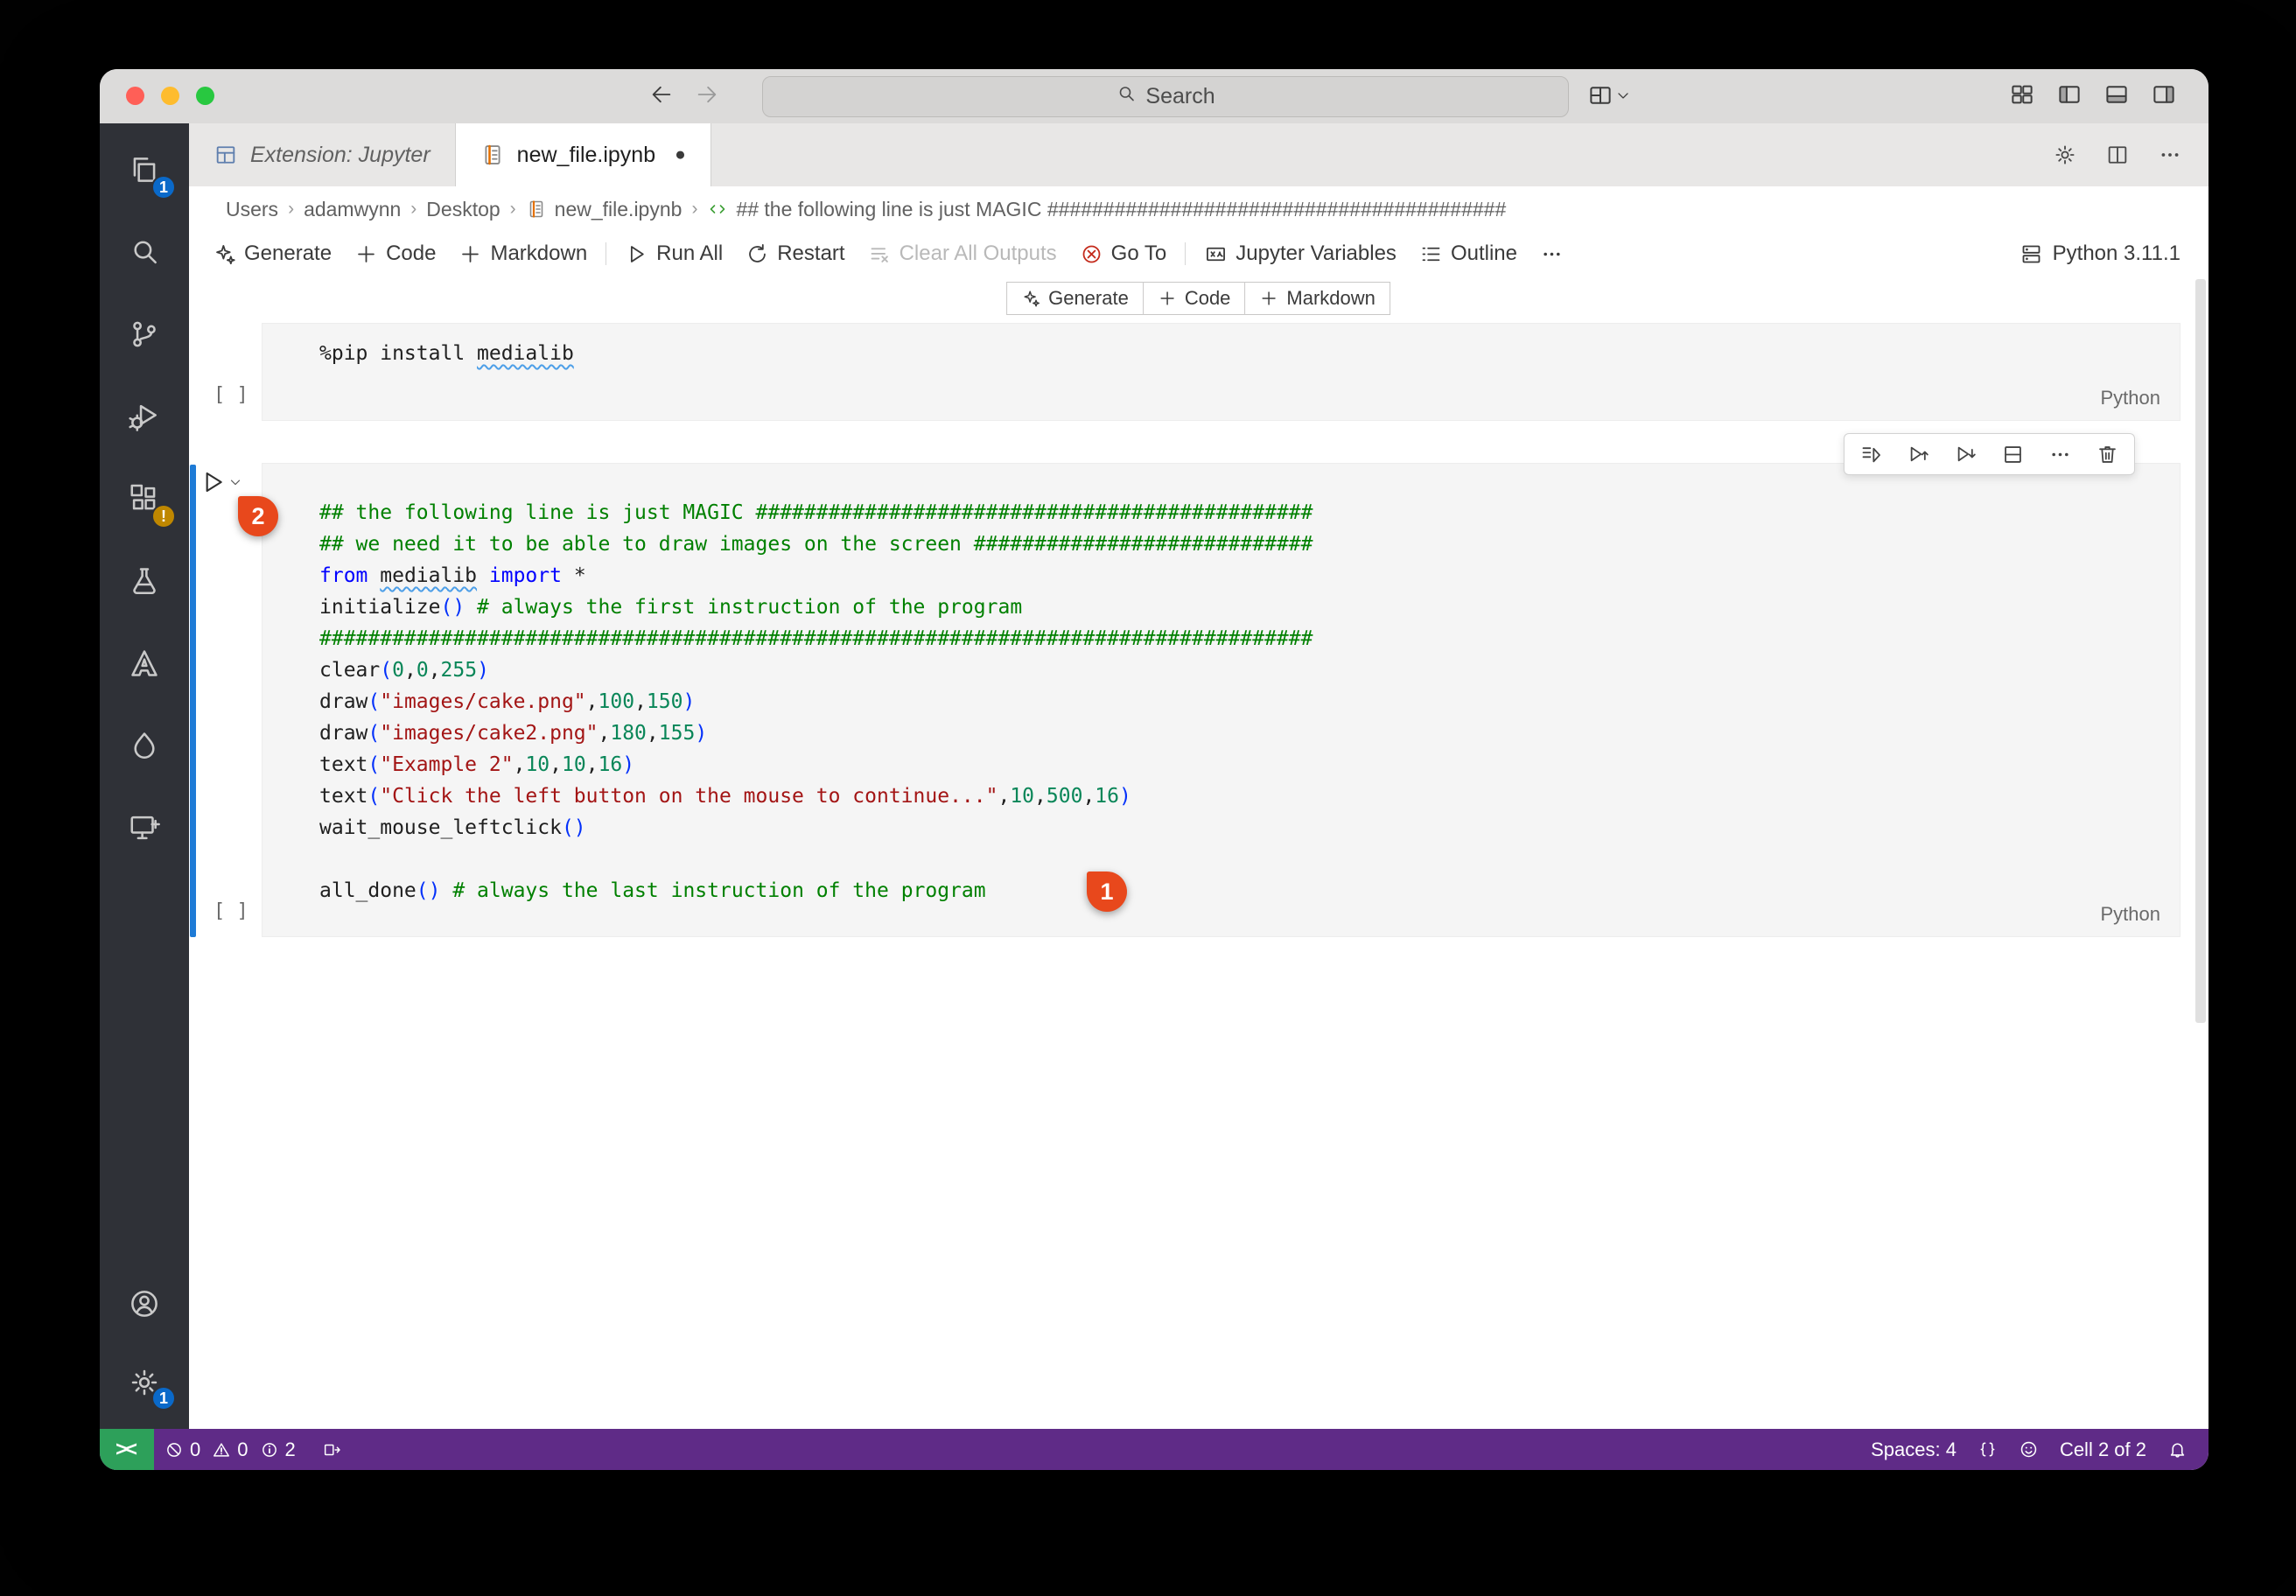  Describe the element at coordinates (1249, 733) in the screenshot. I see `code-line: draw("images/cake2.png",180,155)` at that location.